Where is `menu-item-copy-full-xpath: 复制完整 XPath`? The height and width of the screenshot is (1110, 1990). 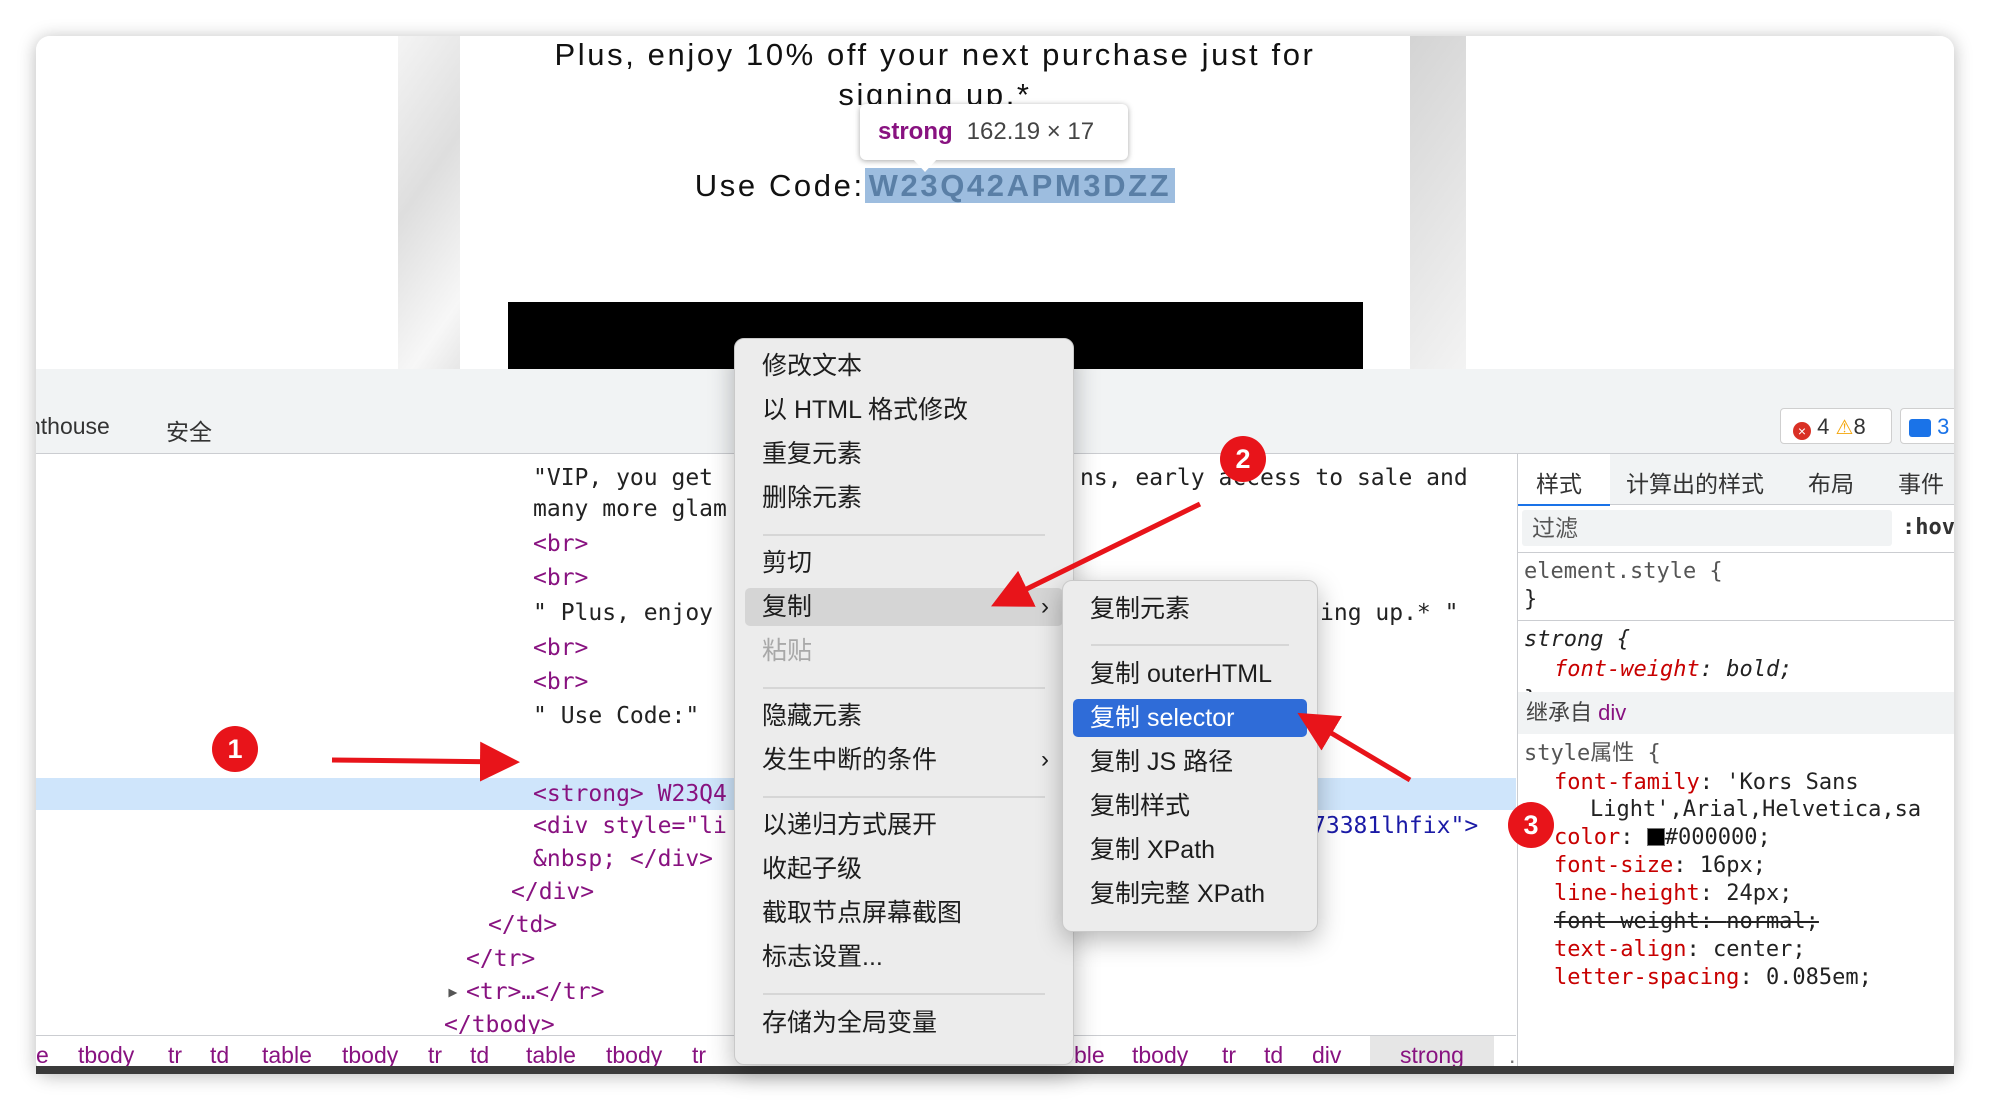
menu-item-copy-full-xpath: 复制完整 XPath is located at coordinates (1190, 894).